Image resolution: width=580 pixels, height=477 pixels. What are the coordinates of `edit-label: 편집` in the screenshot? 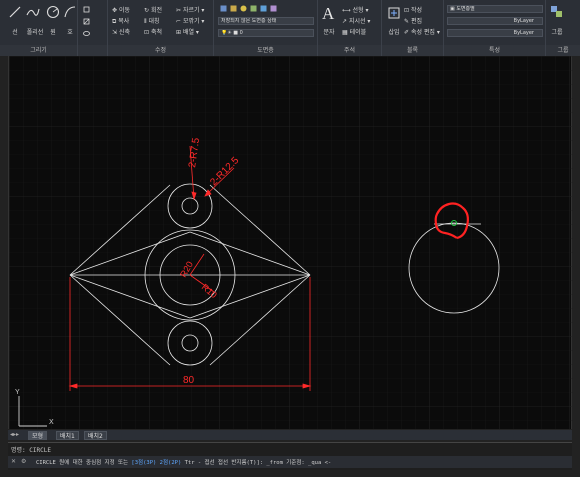 It's located at (416, 21).